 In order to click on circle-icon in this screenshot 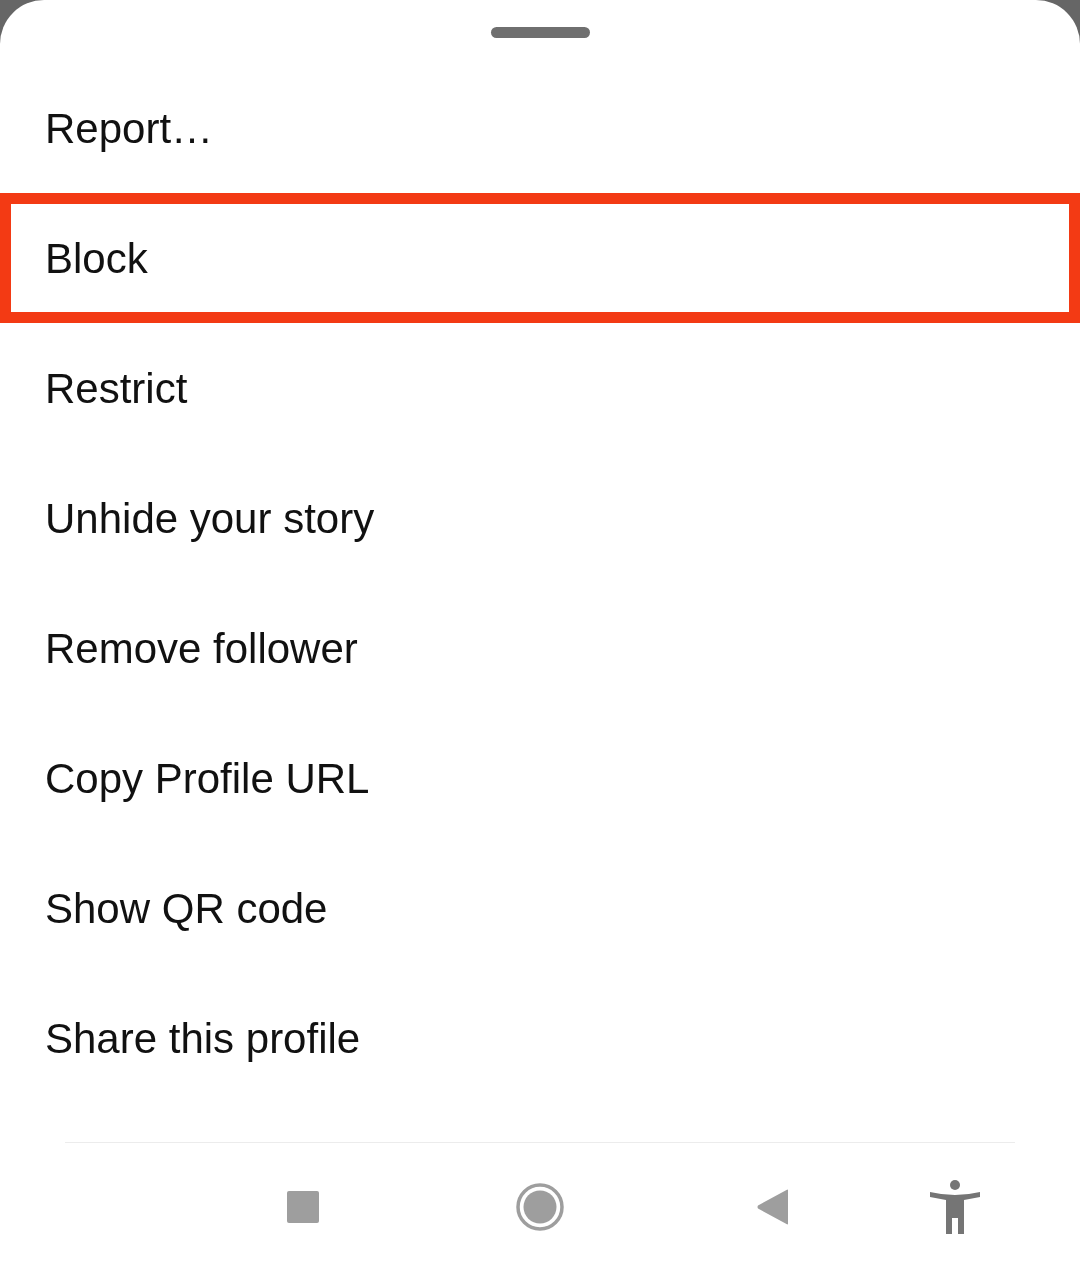, I will do `click(540, 1207)`.